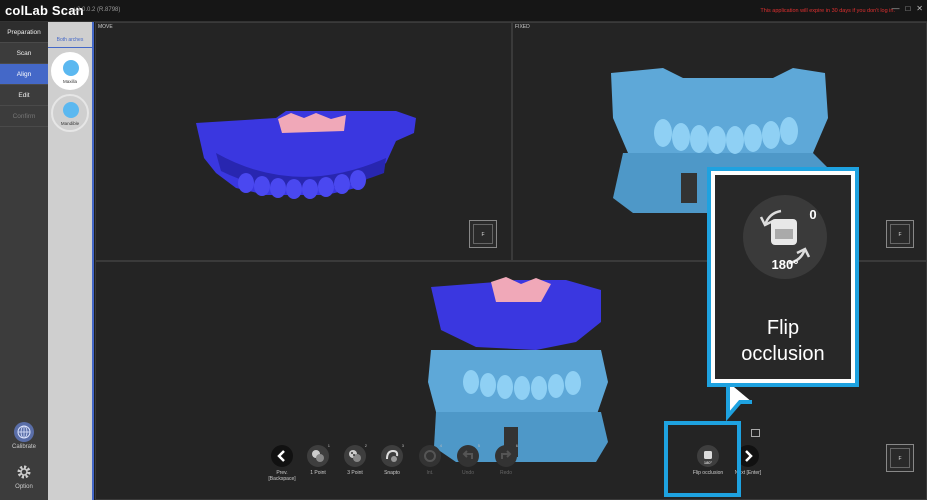 Image resolution: width=927 pixels, height=500 pixels. Describe the element at coordinates (24, 53) in the screenshot. I see `sidebar-item-scan: Scan` at that location.